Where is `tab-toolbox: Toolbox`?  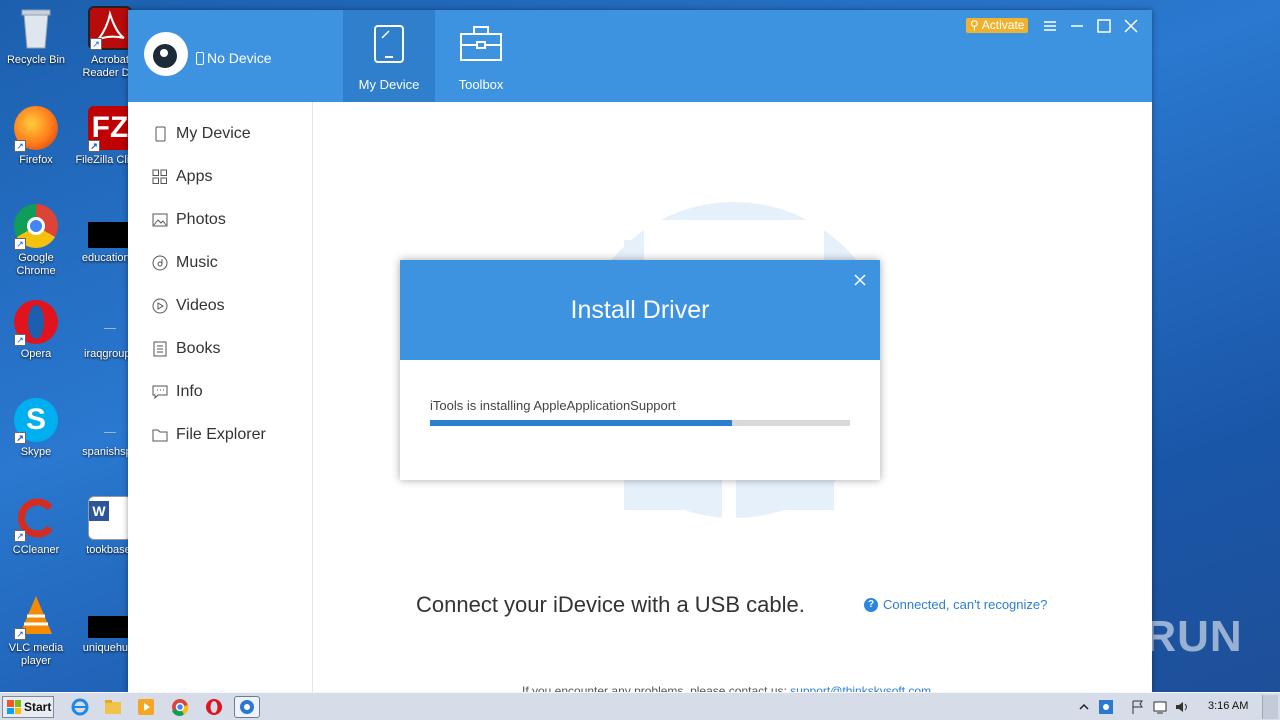
tab-toolbox: Toolbox is located at coordinates (481, 56).